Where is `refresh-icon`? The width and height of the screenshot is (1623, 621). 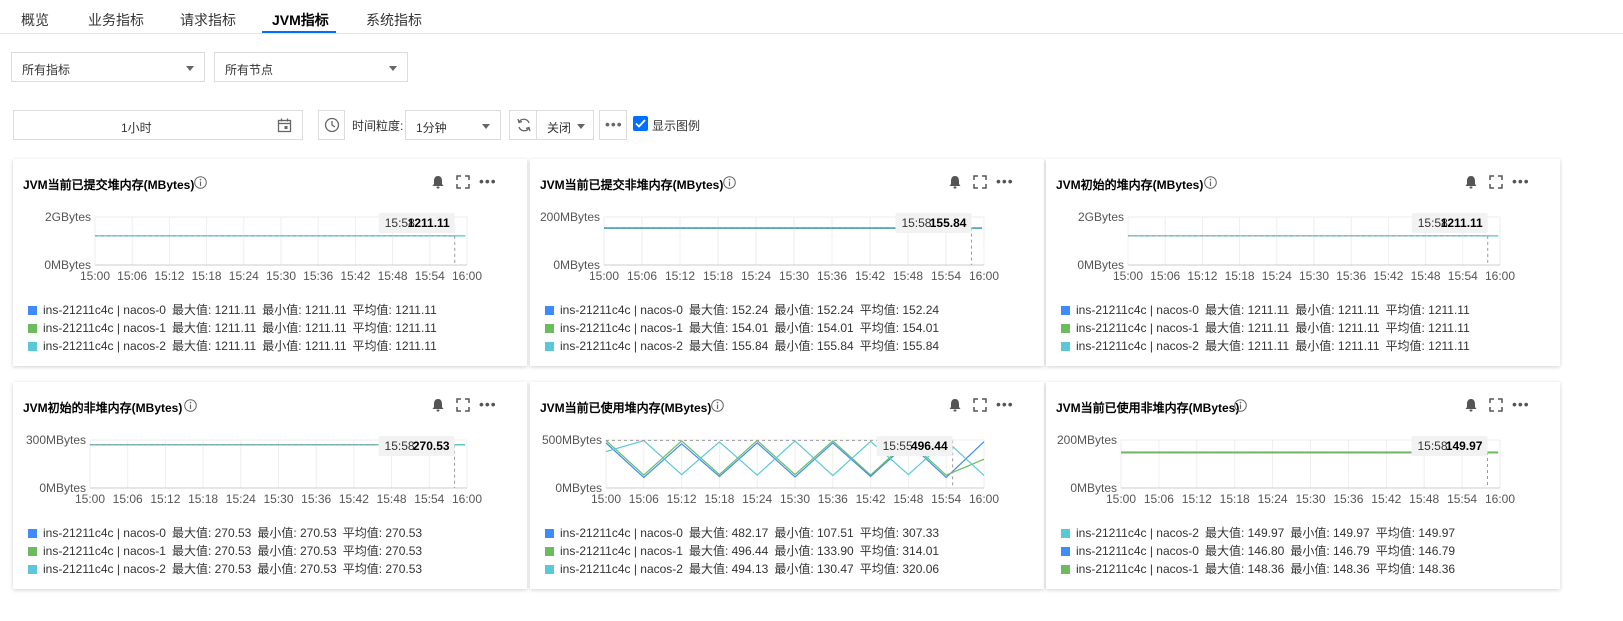 refresh-icon is located at coordinates (524, 125).